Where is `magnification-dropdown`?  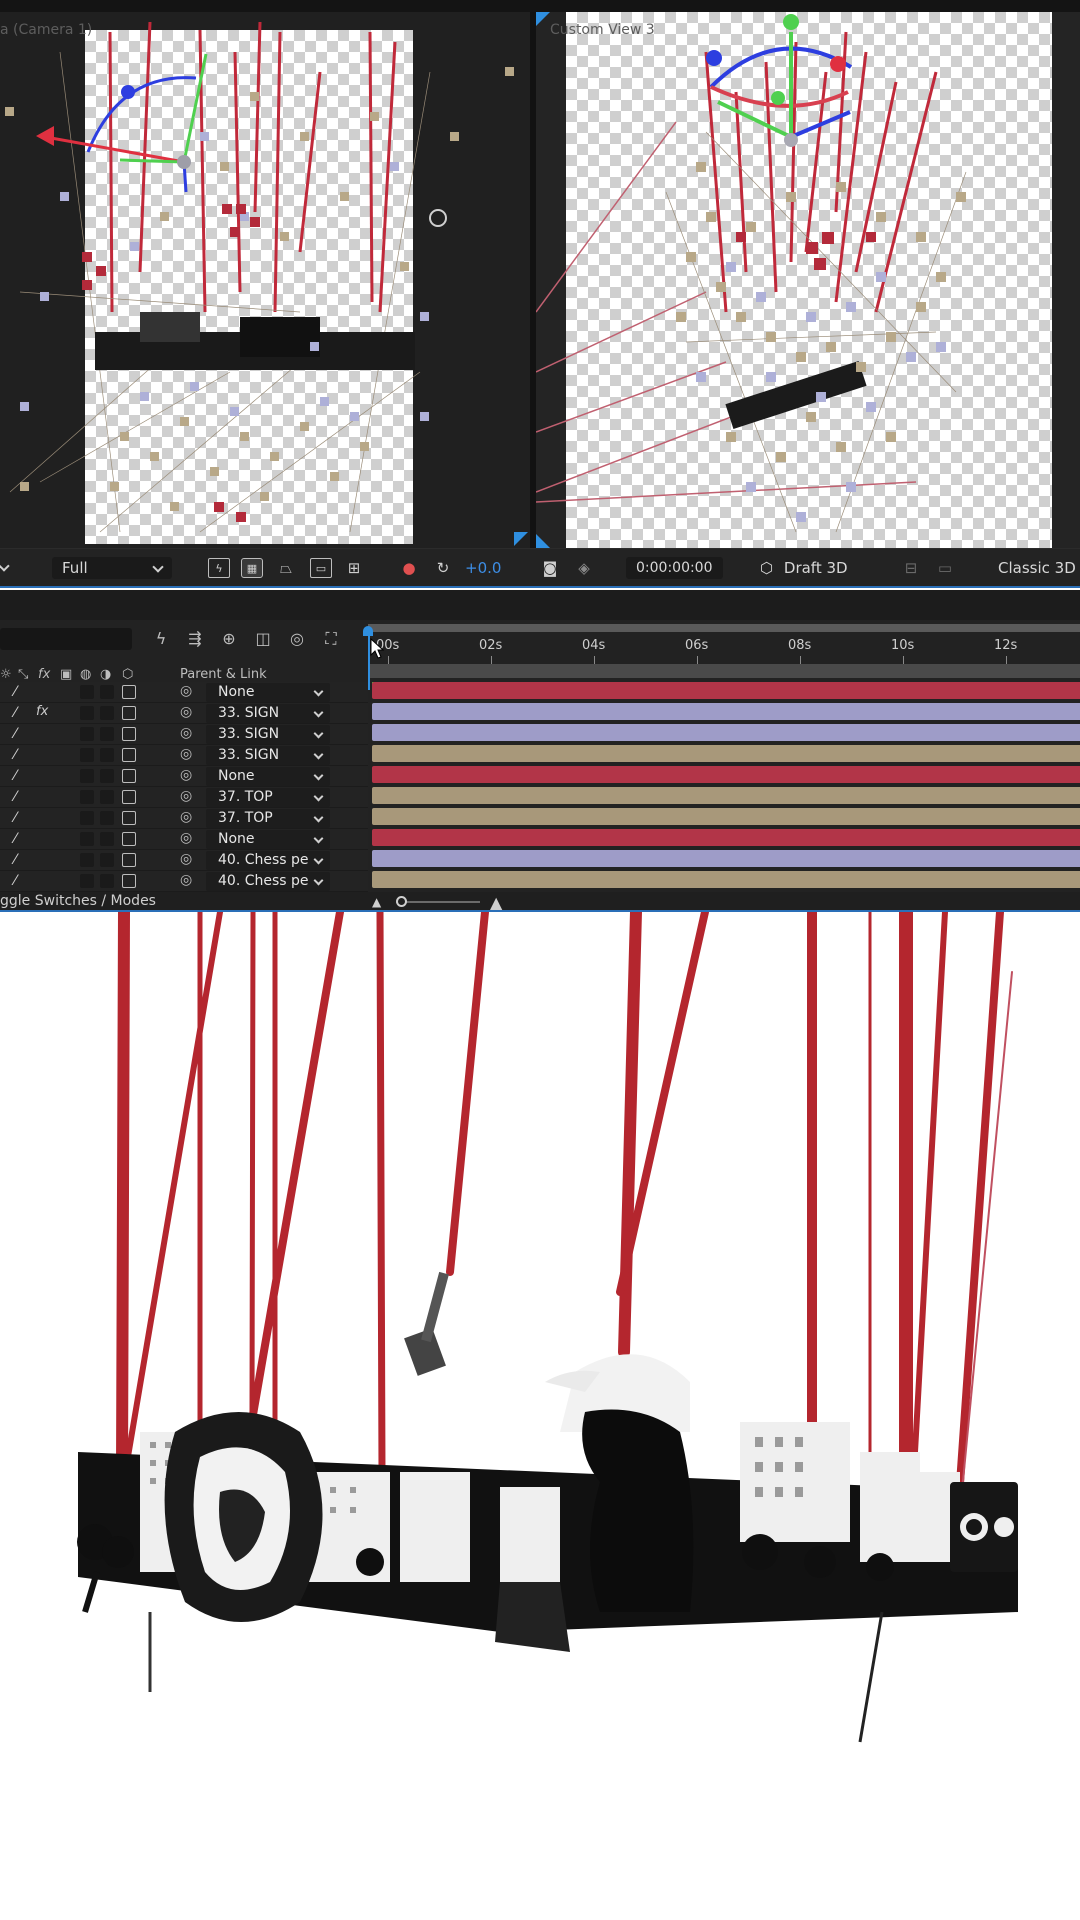
magnification-dropdown is located at coordinates (5, 568).